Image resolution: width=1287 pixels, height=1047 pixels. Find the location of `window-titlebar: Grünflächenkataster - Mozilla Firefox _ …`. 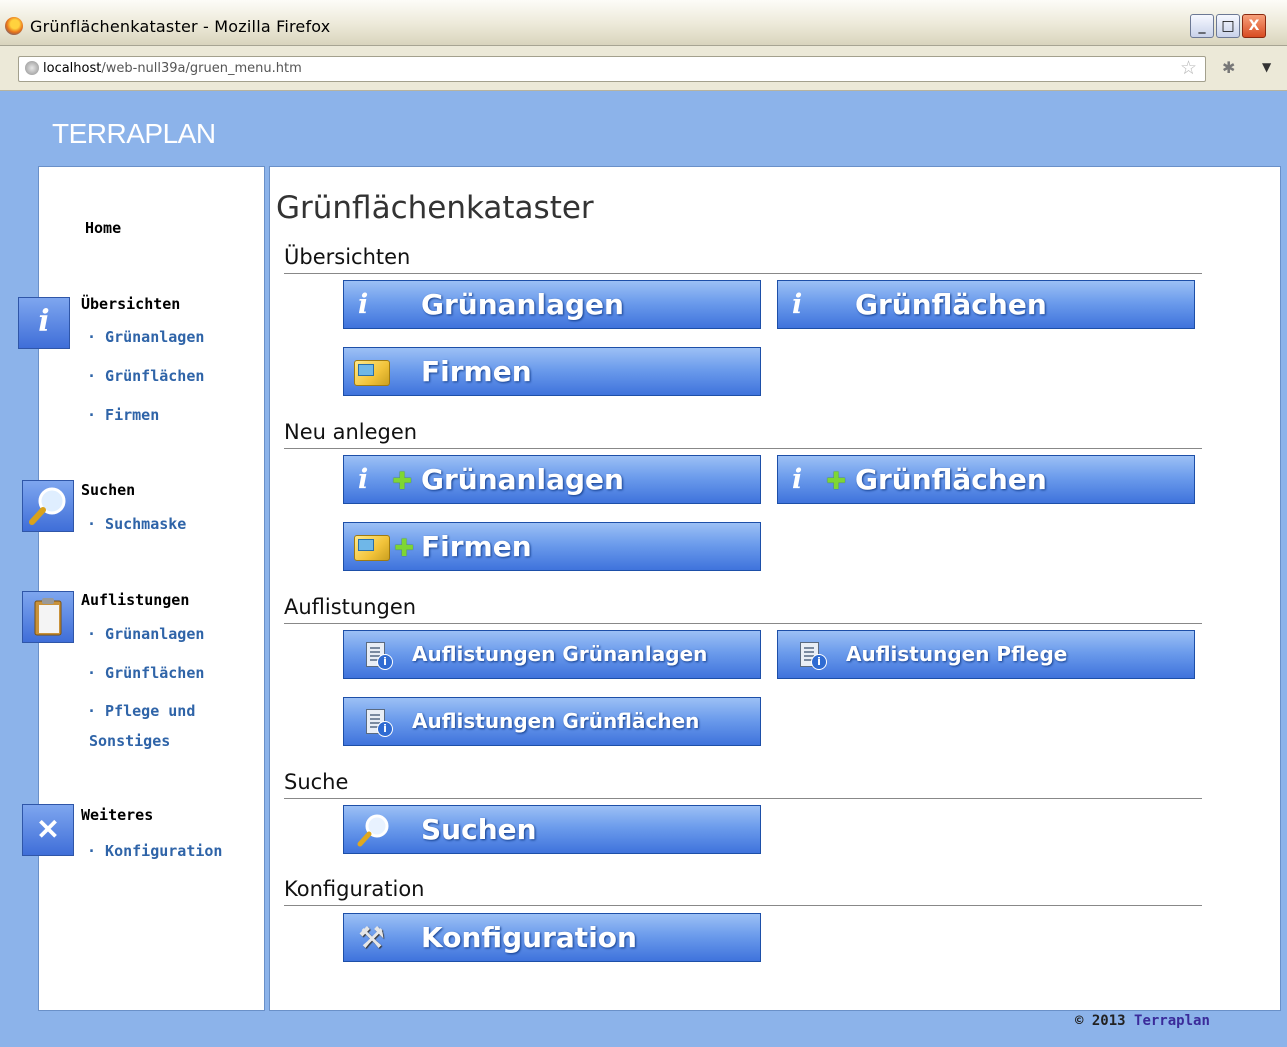

window-titlebar: Grünflächenkataster - Mozilla Firefox _ … is located at coordinates (643, 23).